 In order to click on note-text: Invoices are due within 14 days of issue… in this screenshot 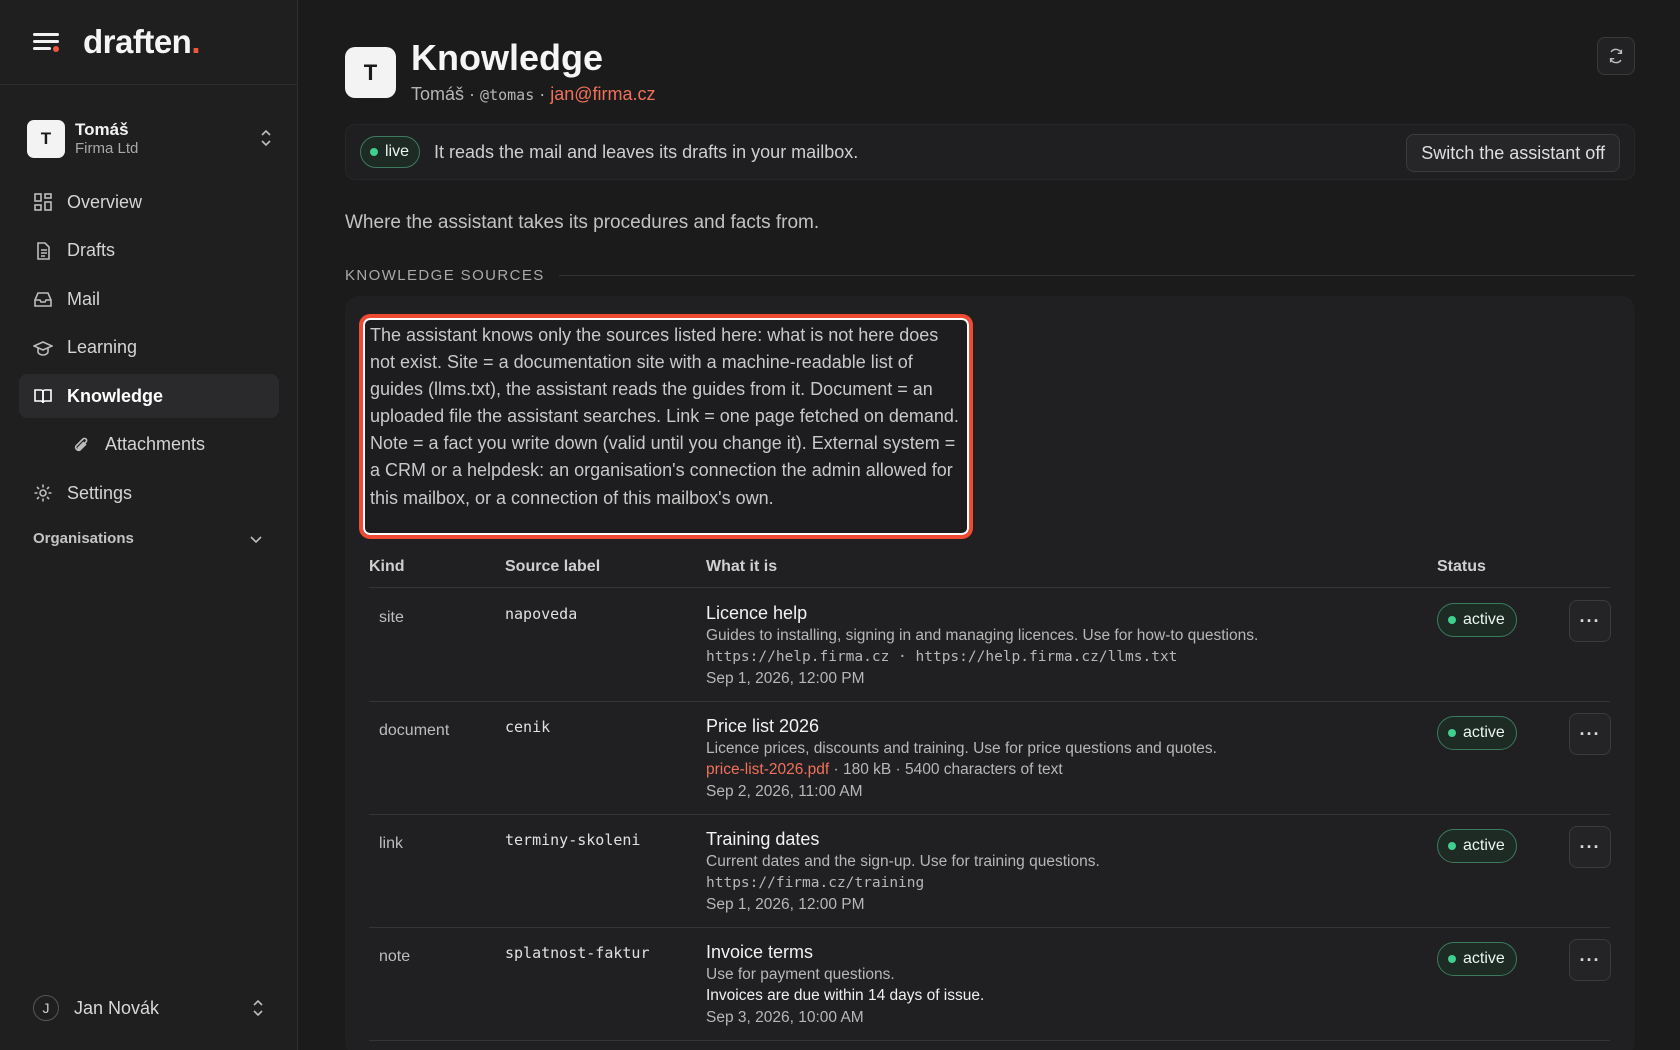, I will do `click(845, 995)`.